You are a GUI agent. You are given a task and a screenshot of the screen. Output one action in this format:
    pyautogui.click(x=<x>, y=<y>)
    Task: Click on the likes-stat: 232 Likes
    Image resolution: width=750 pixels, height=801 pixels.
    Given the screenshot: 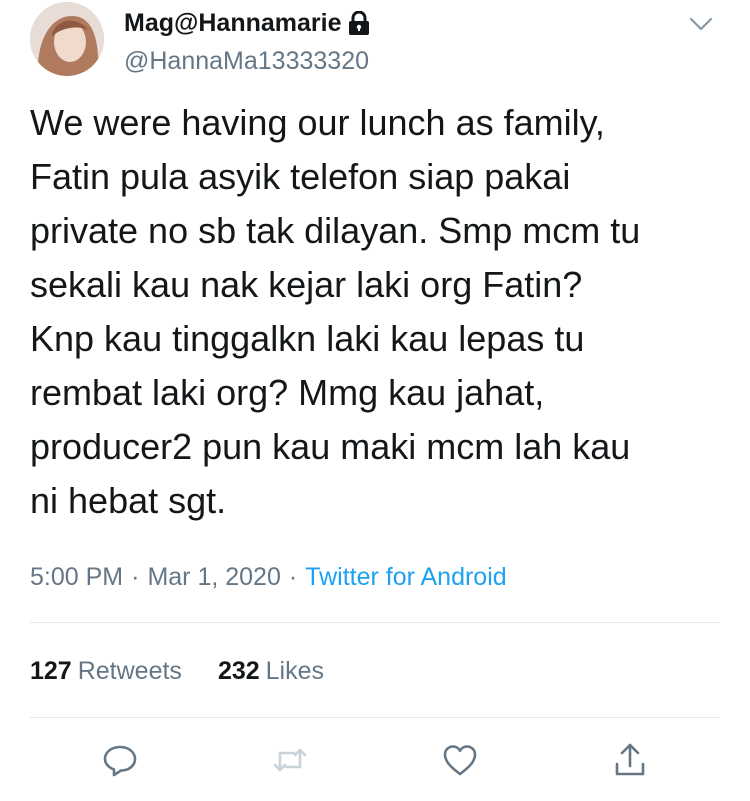 What is the action you would take?
    pyautogui.click(x=271, y=671)
    